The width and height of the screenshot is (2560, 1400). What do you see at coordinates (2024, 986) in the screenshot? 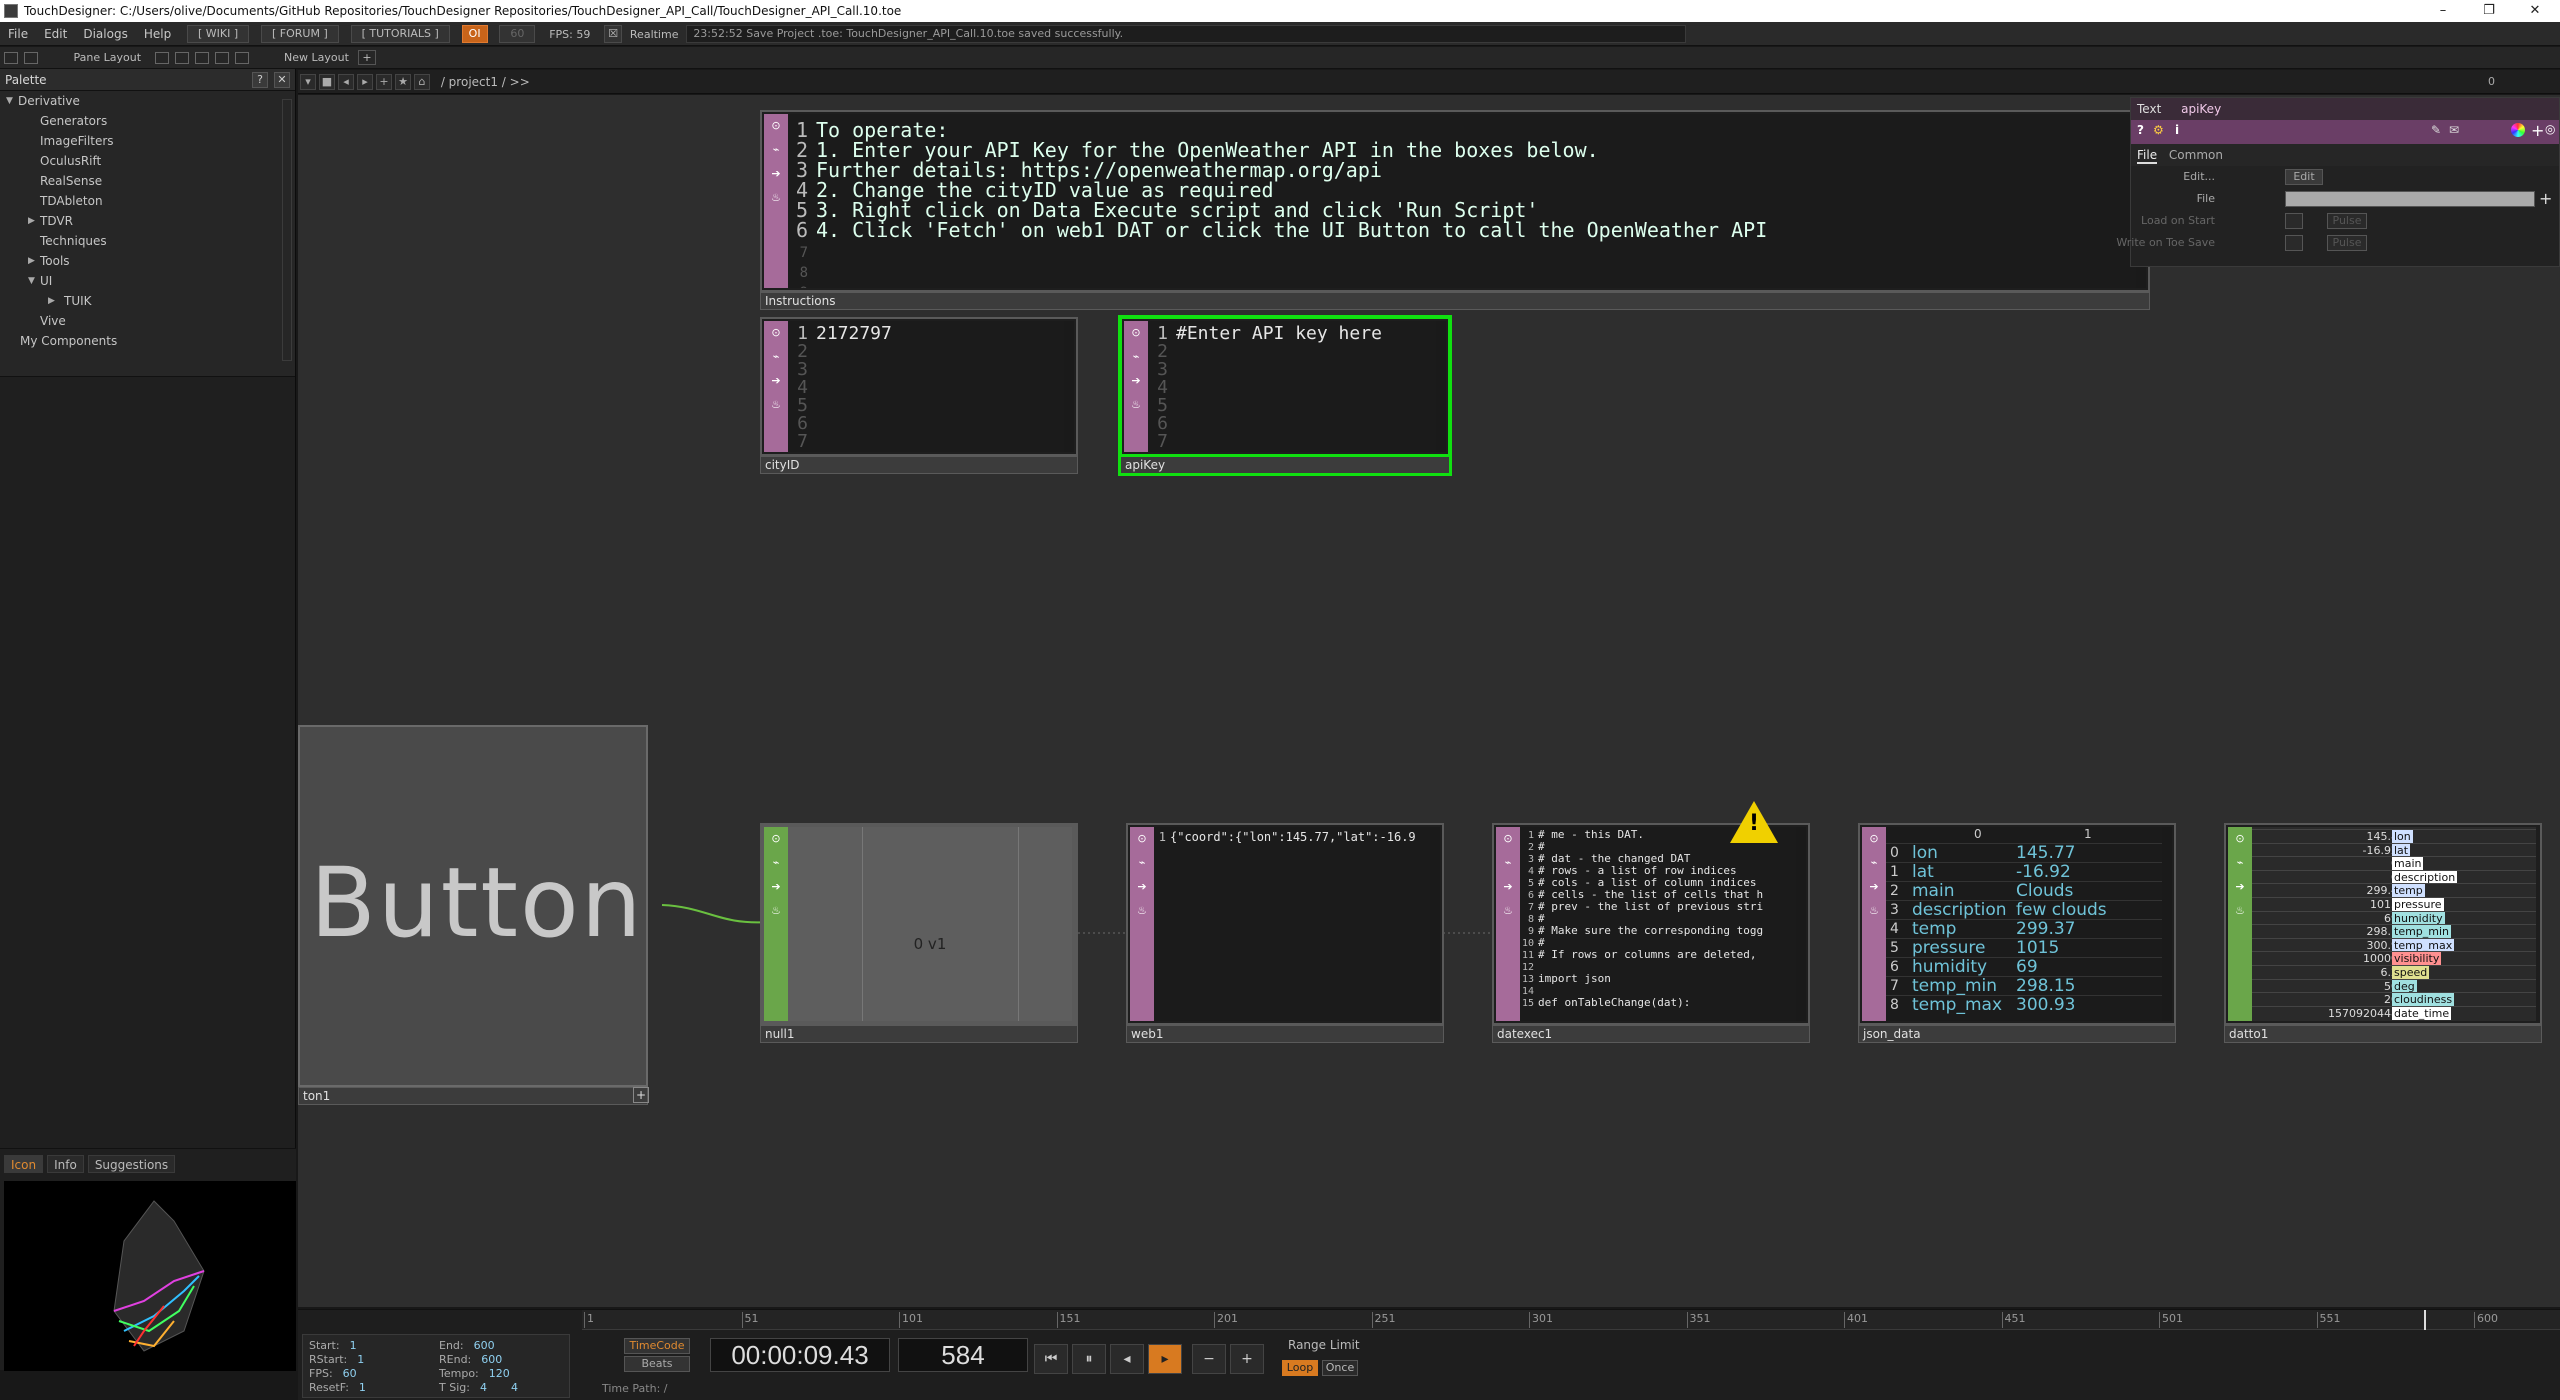
I see `table-row: 7 temp_min 298.15` at bounding box center [2024, 986].